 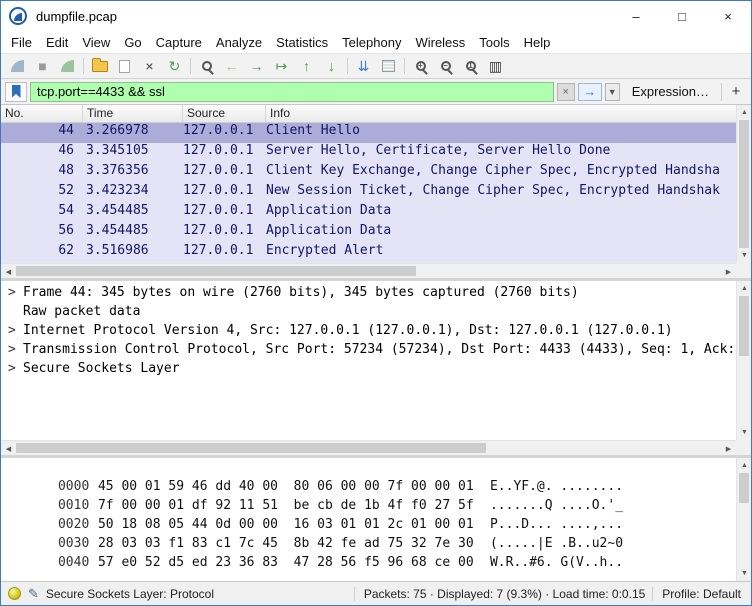 What do you see at coordinates (698, 593) in the screenshot?
I see `status-profile: Profile: Default` at bounding box center [698, 593].